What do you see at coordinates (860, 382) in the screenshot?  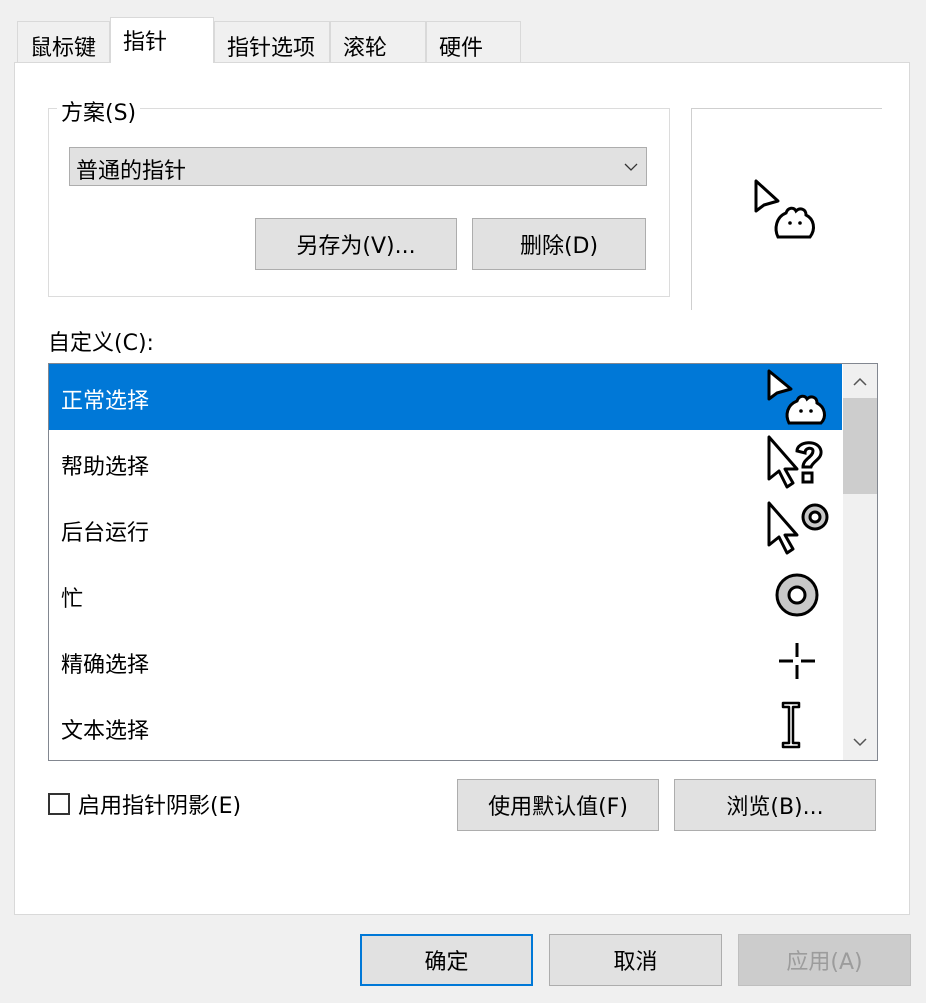 I see `chevron-up-icon` at bounding box center [860, 382].